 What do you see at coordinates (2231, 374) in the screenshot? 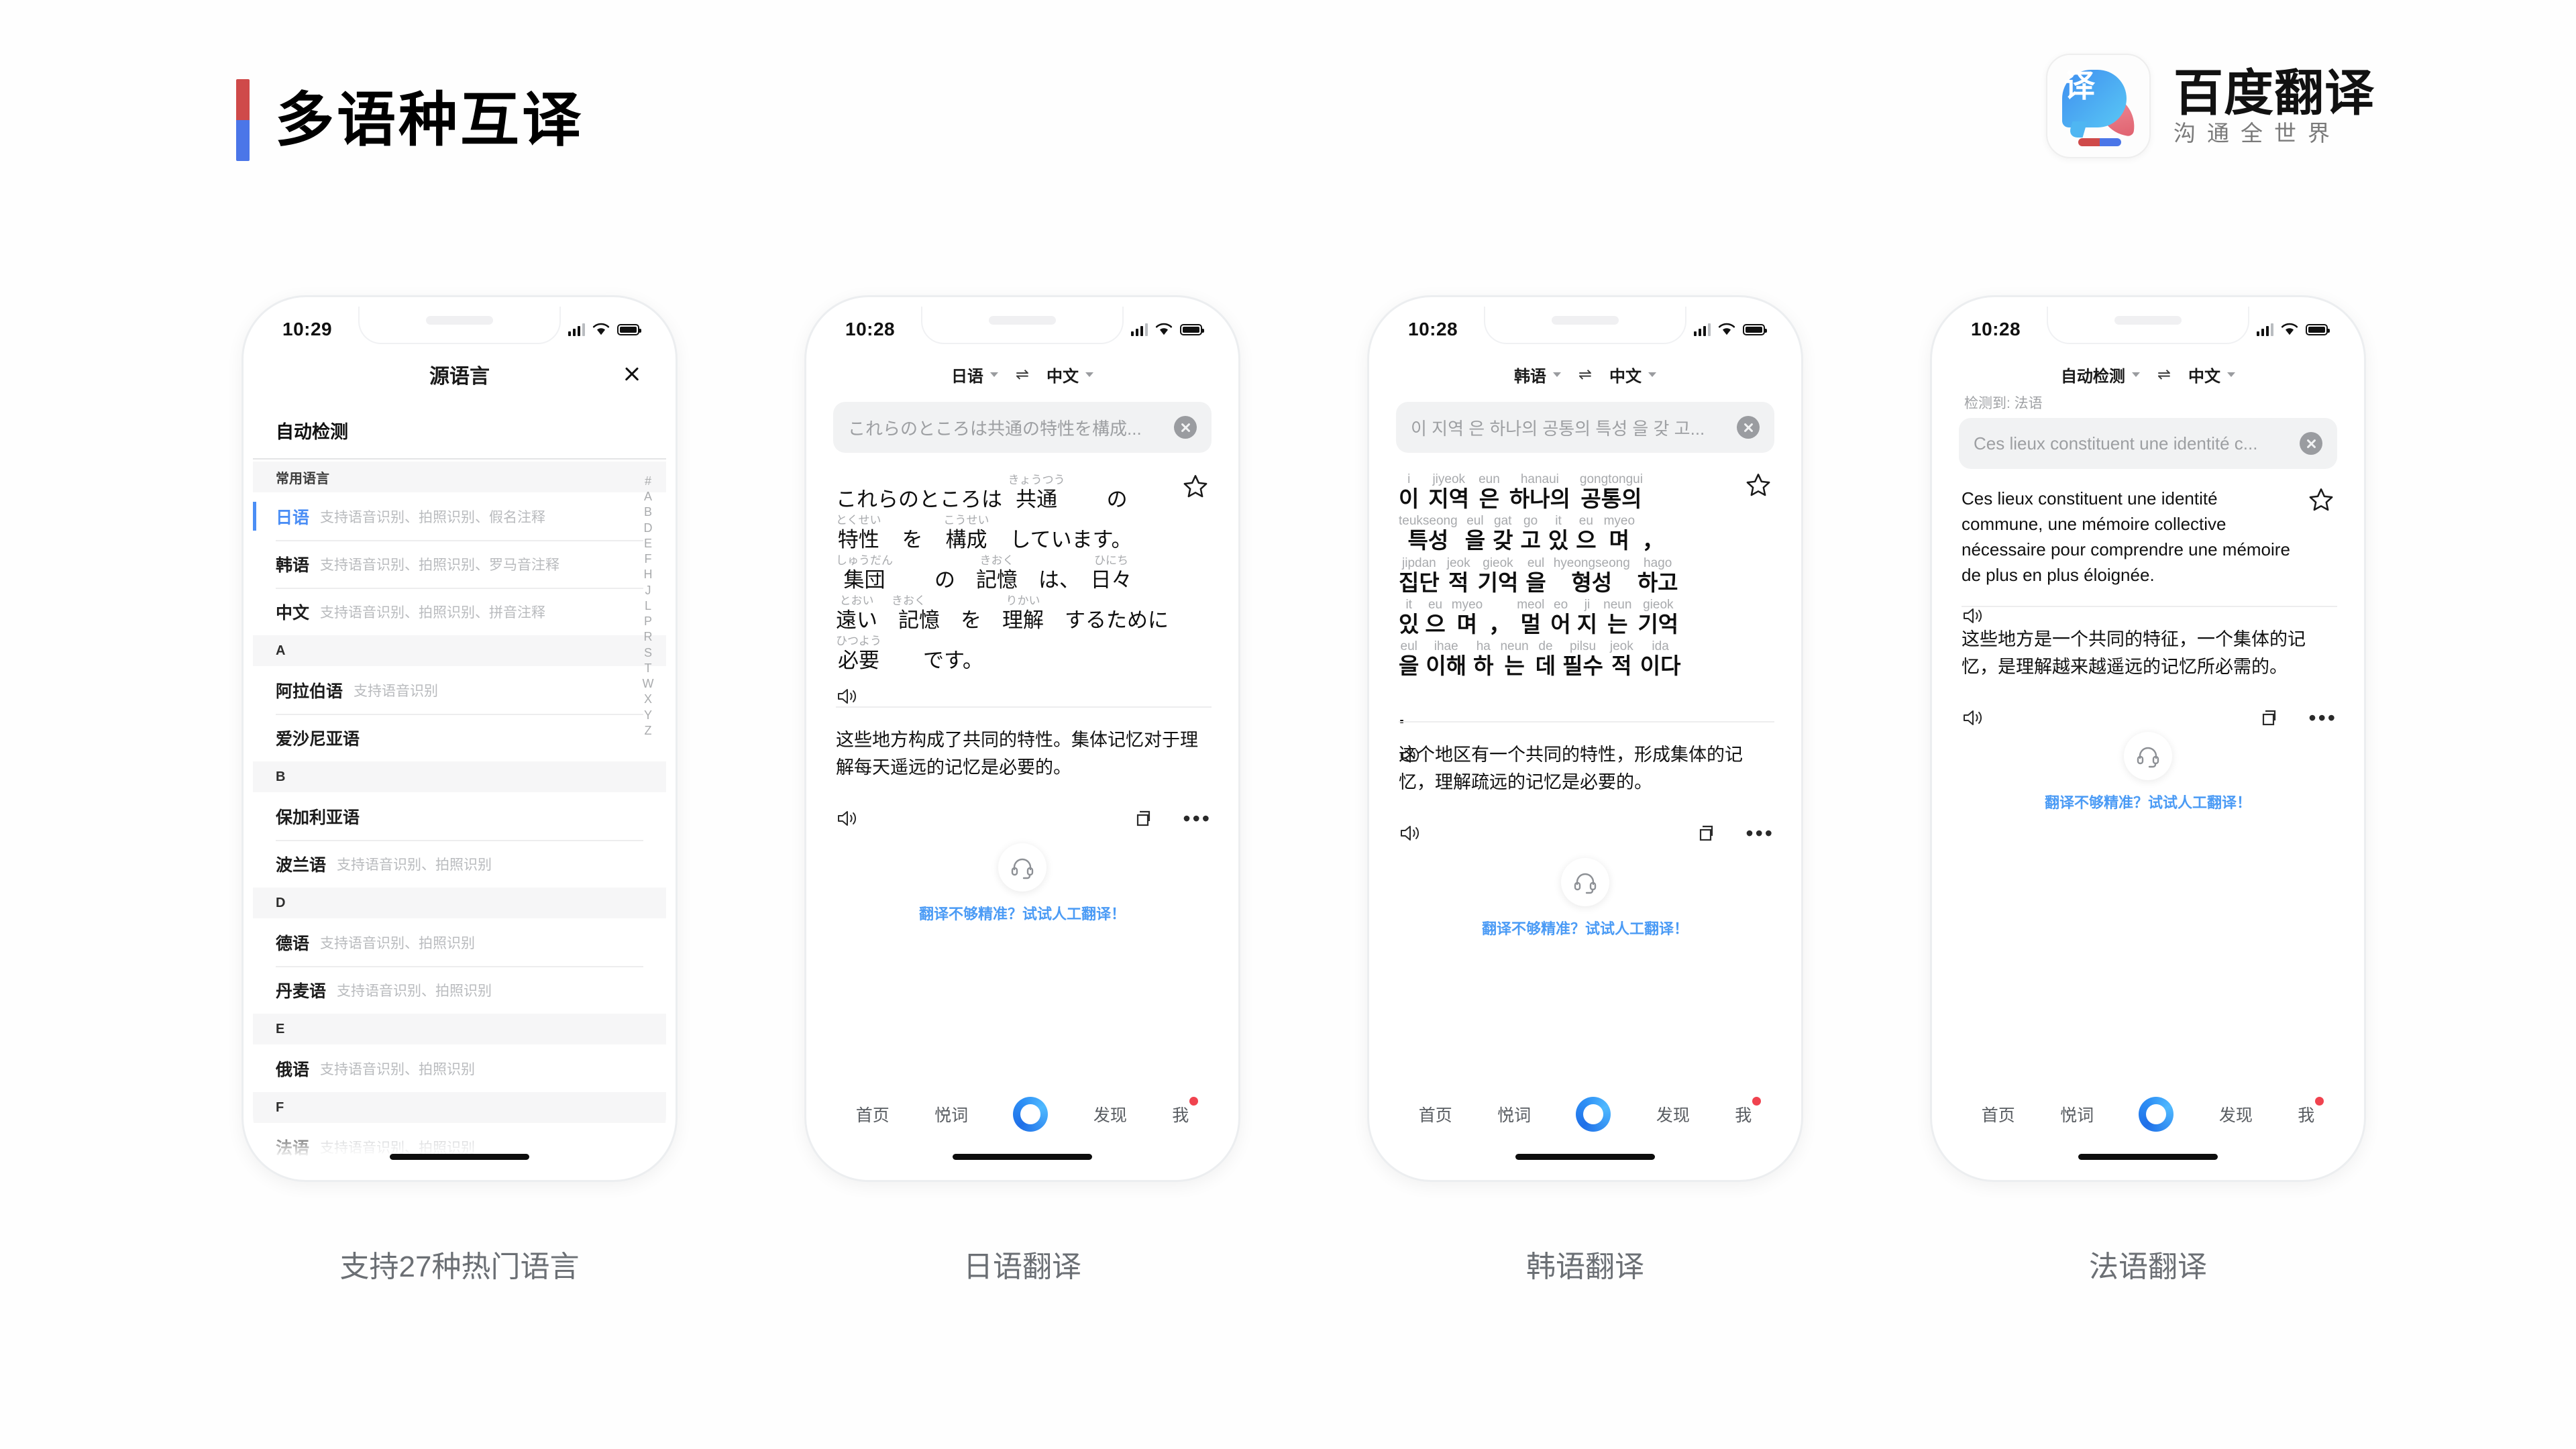
I see `chevron-down-icon` at bounding box center [2231, 374].